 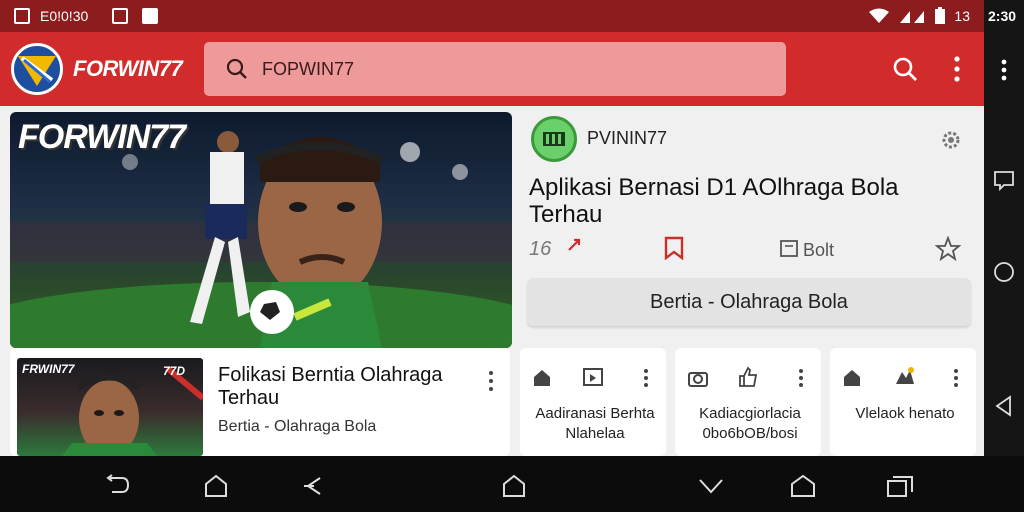 I want to click on thumbnail-title: FRWIN77, so click(x=48, y=369).